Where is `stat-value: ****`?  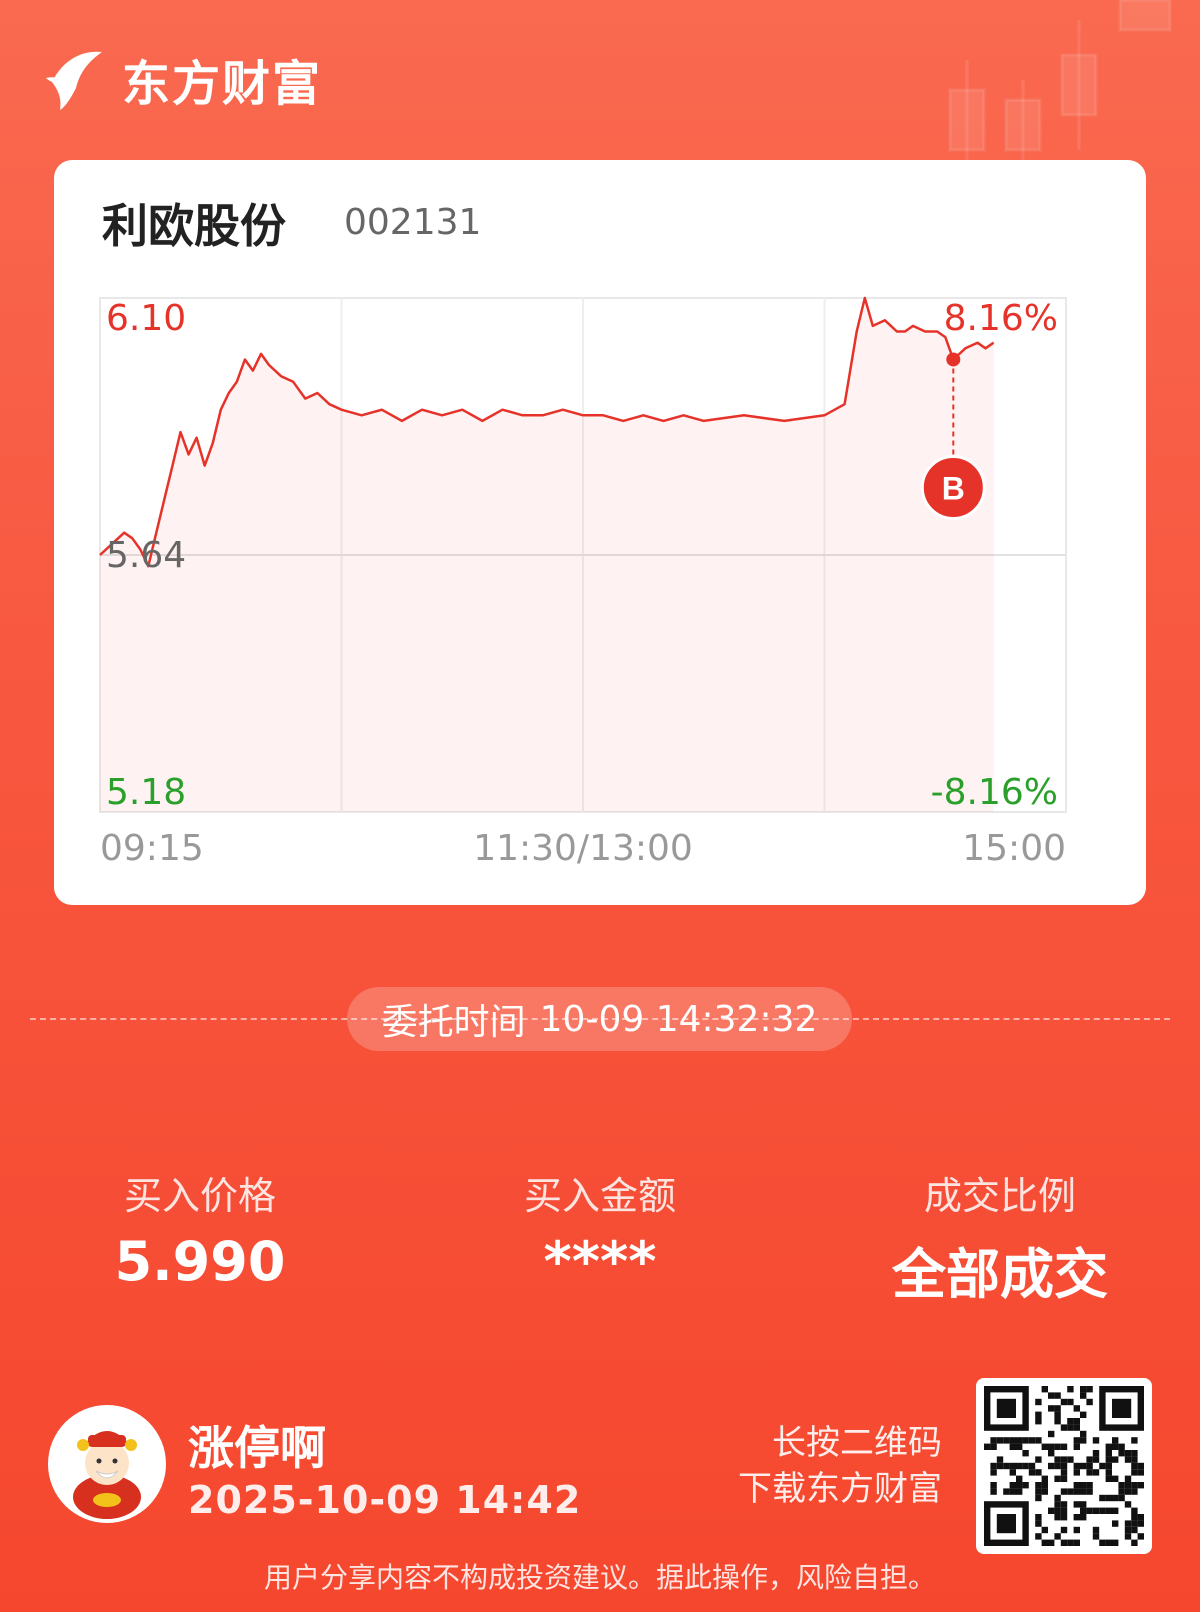 stat-value: **** is located at coordinates (600, 1261).